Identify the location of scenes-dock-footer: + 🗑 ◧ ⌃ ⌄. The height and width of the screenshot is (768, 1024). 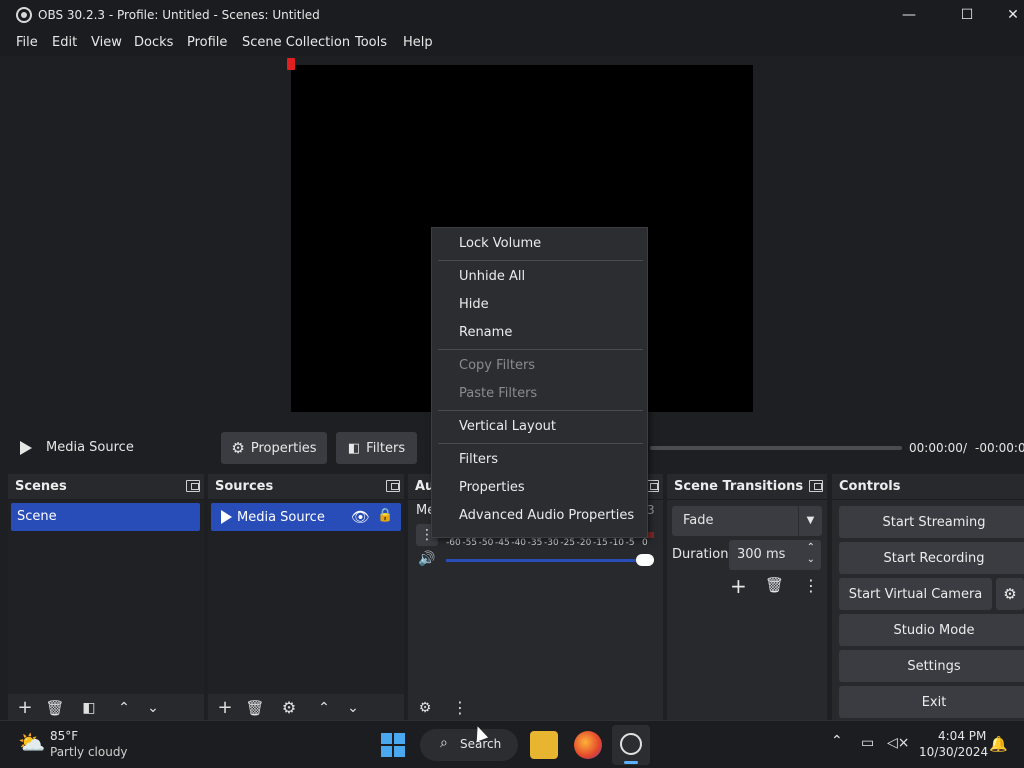
(106, 708).